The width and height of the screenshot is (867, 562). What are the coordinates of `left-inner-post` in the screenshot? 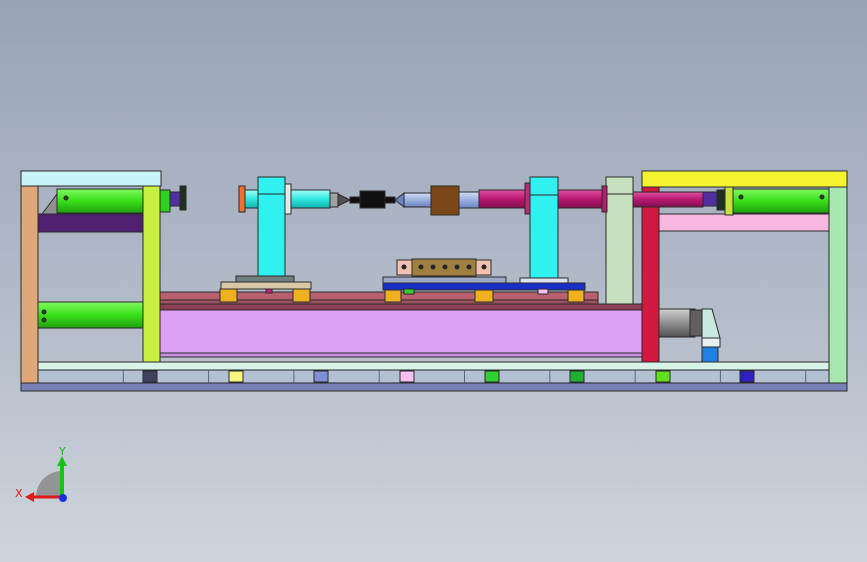 It's located at (151, 274).